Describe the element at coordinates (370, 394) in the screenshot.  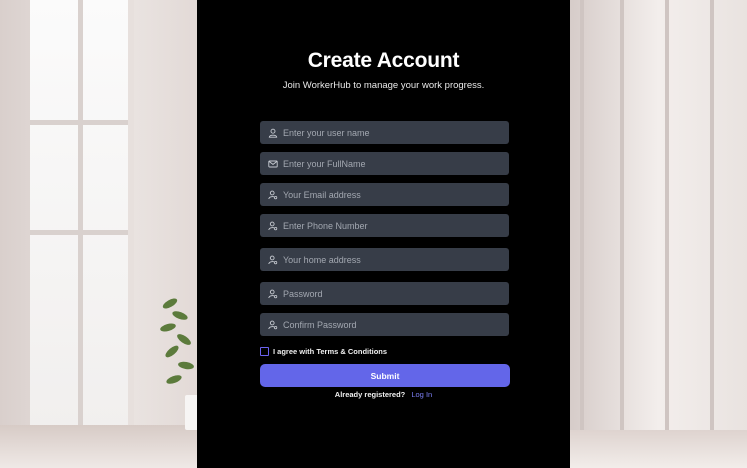
I see `already-registered-text: Already registered?` at that location.